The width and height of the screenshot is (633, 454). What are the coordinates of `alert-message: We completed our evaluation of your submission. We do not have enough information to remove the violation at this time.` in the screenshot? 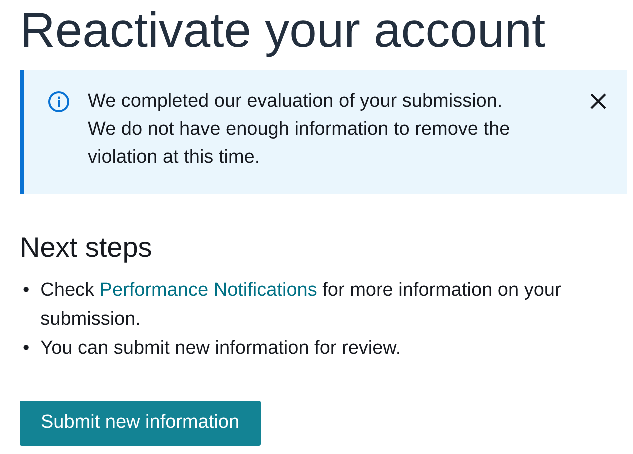 It's located at (300, 130).